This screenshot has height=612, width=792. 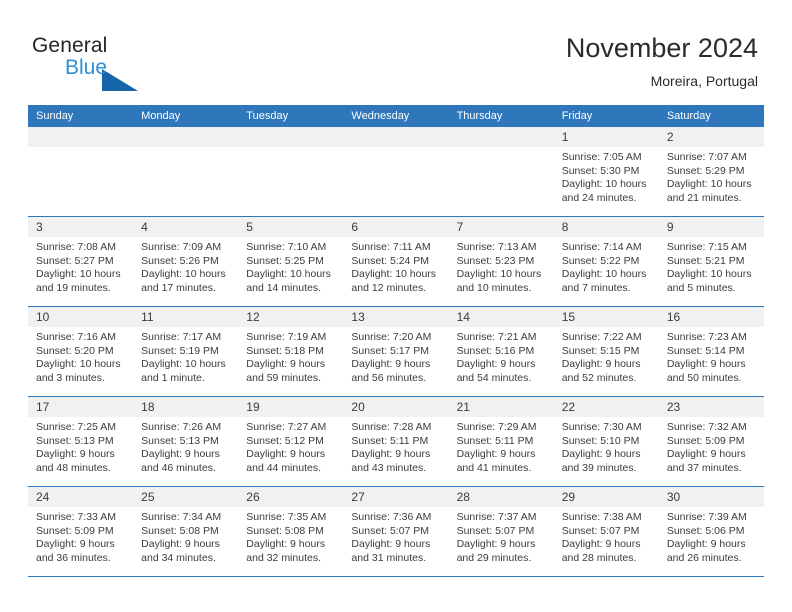 I want to click on sunrise-text: Sunrise: 7:15 AM, so click(x=706, y=247).